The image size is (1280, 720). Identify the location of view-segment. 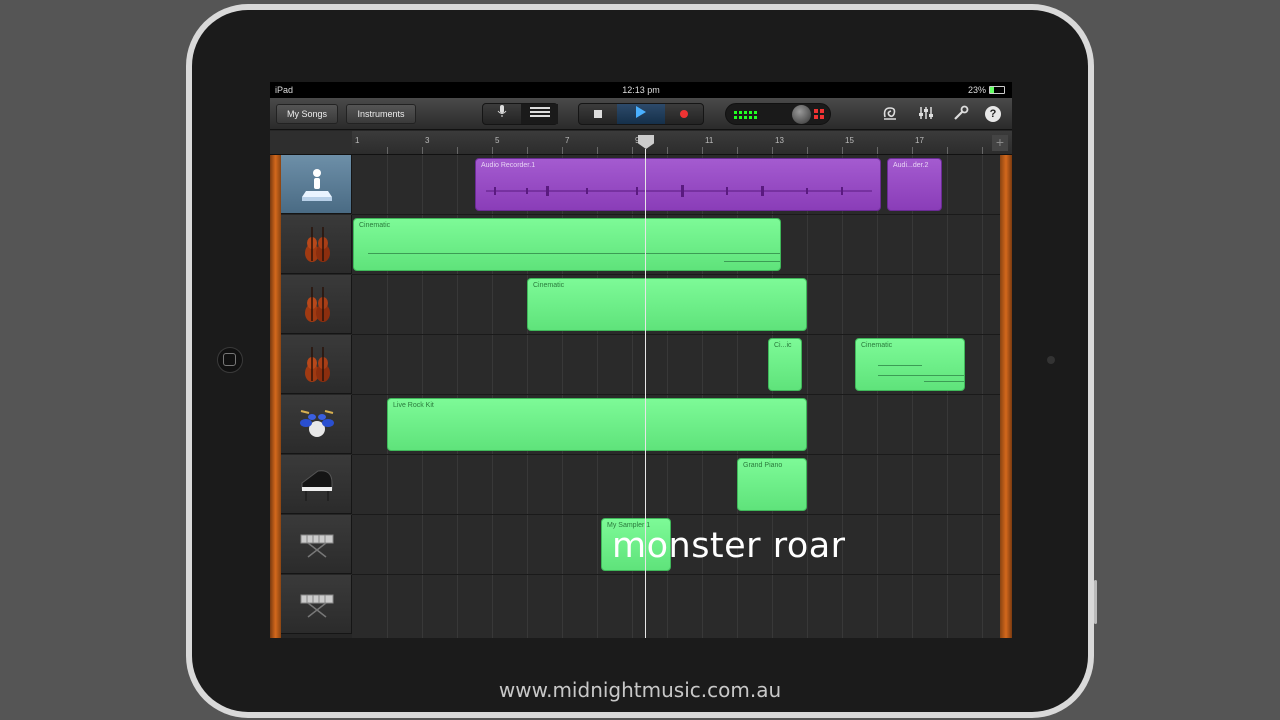
(520, 114).